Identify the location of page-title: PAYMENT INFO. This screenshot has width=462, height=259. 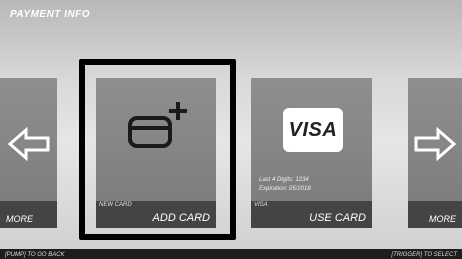
(50, 14).